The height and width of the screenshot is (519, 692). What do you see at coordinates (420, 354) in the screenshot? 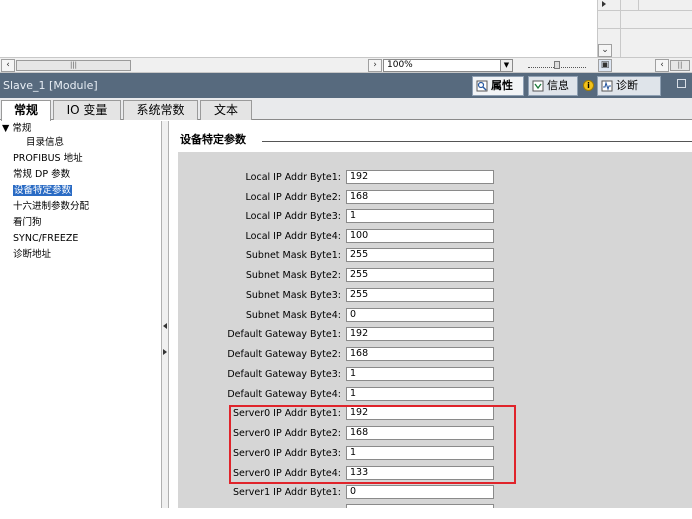
I see `param-input-gateway-byte2: 168` at bounding box center [420, 354].